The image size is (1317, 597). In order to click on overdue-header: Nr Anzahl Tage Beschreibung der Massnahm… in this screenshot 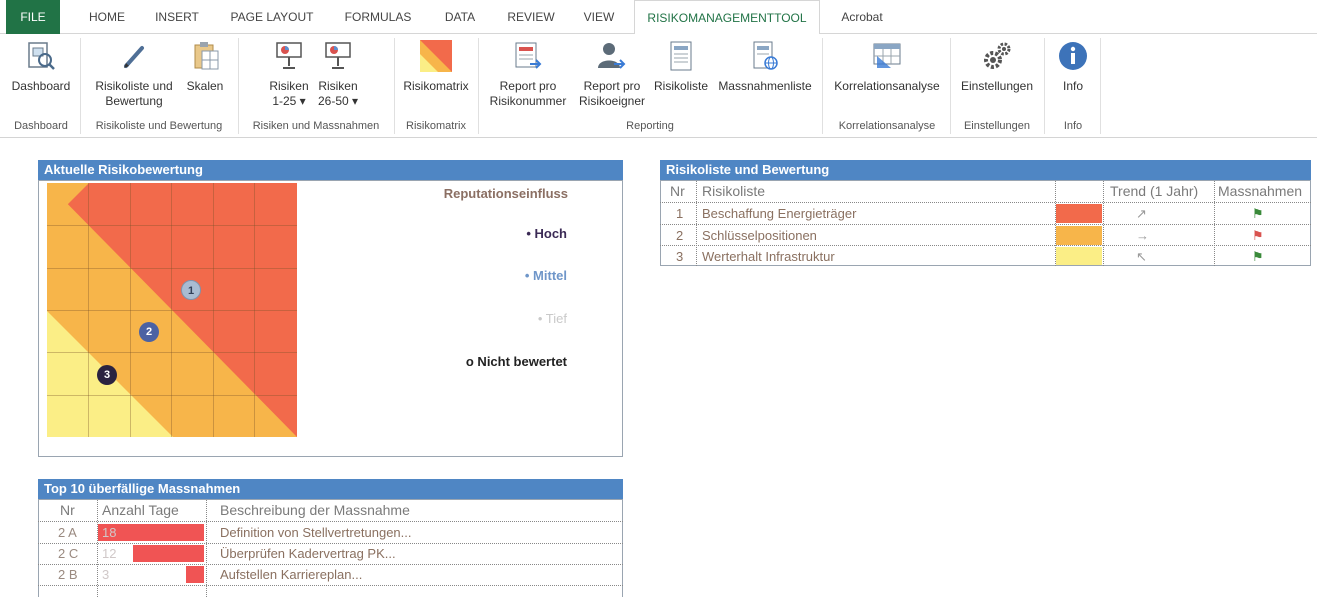, I will do `click(330, 510)`.